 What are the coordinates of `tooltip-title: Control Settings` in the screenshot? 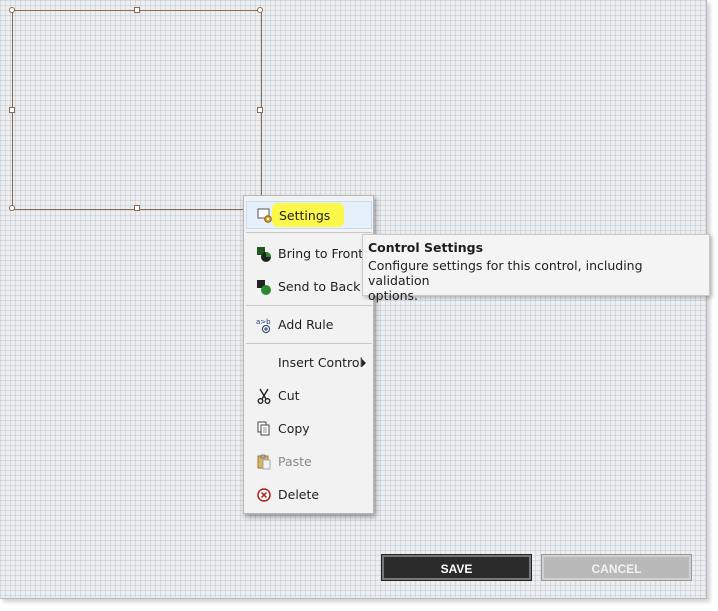 It's located at (426, 247).